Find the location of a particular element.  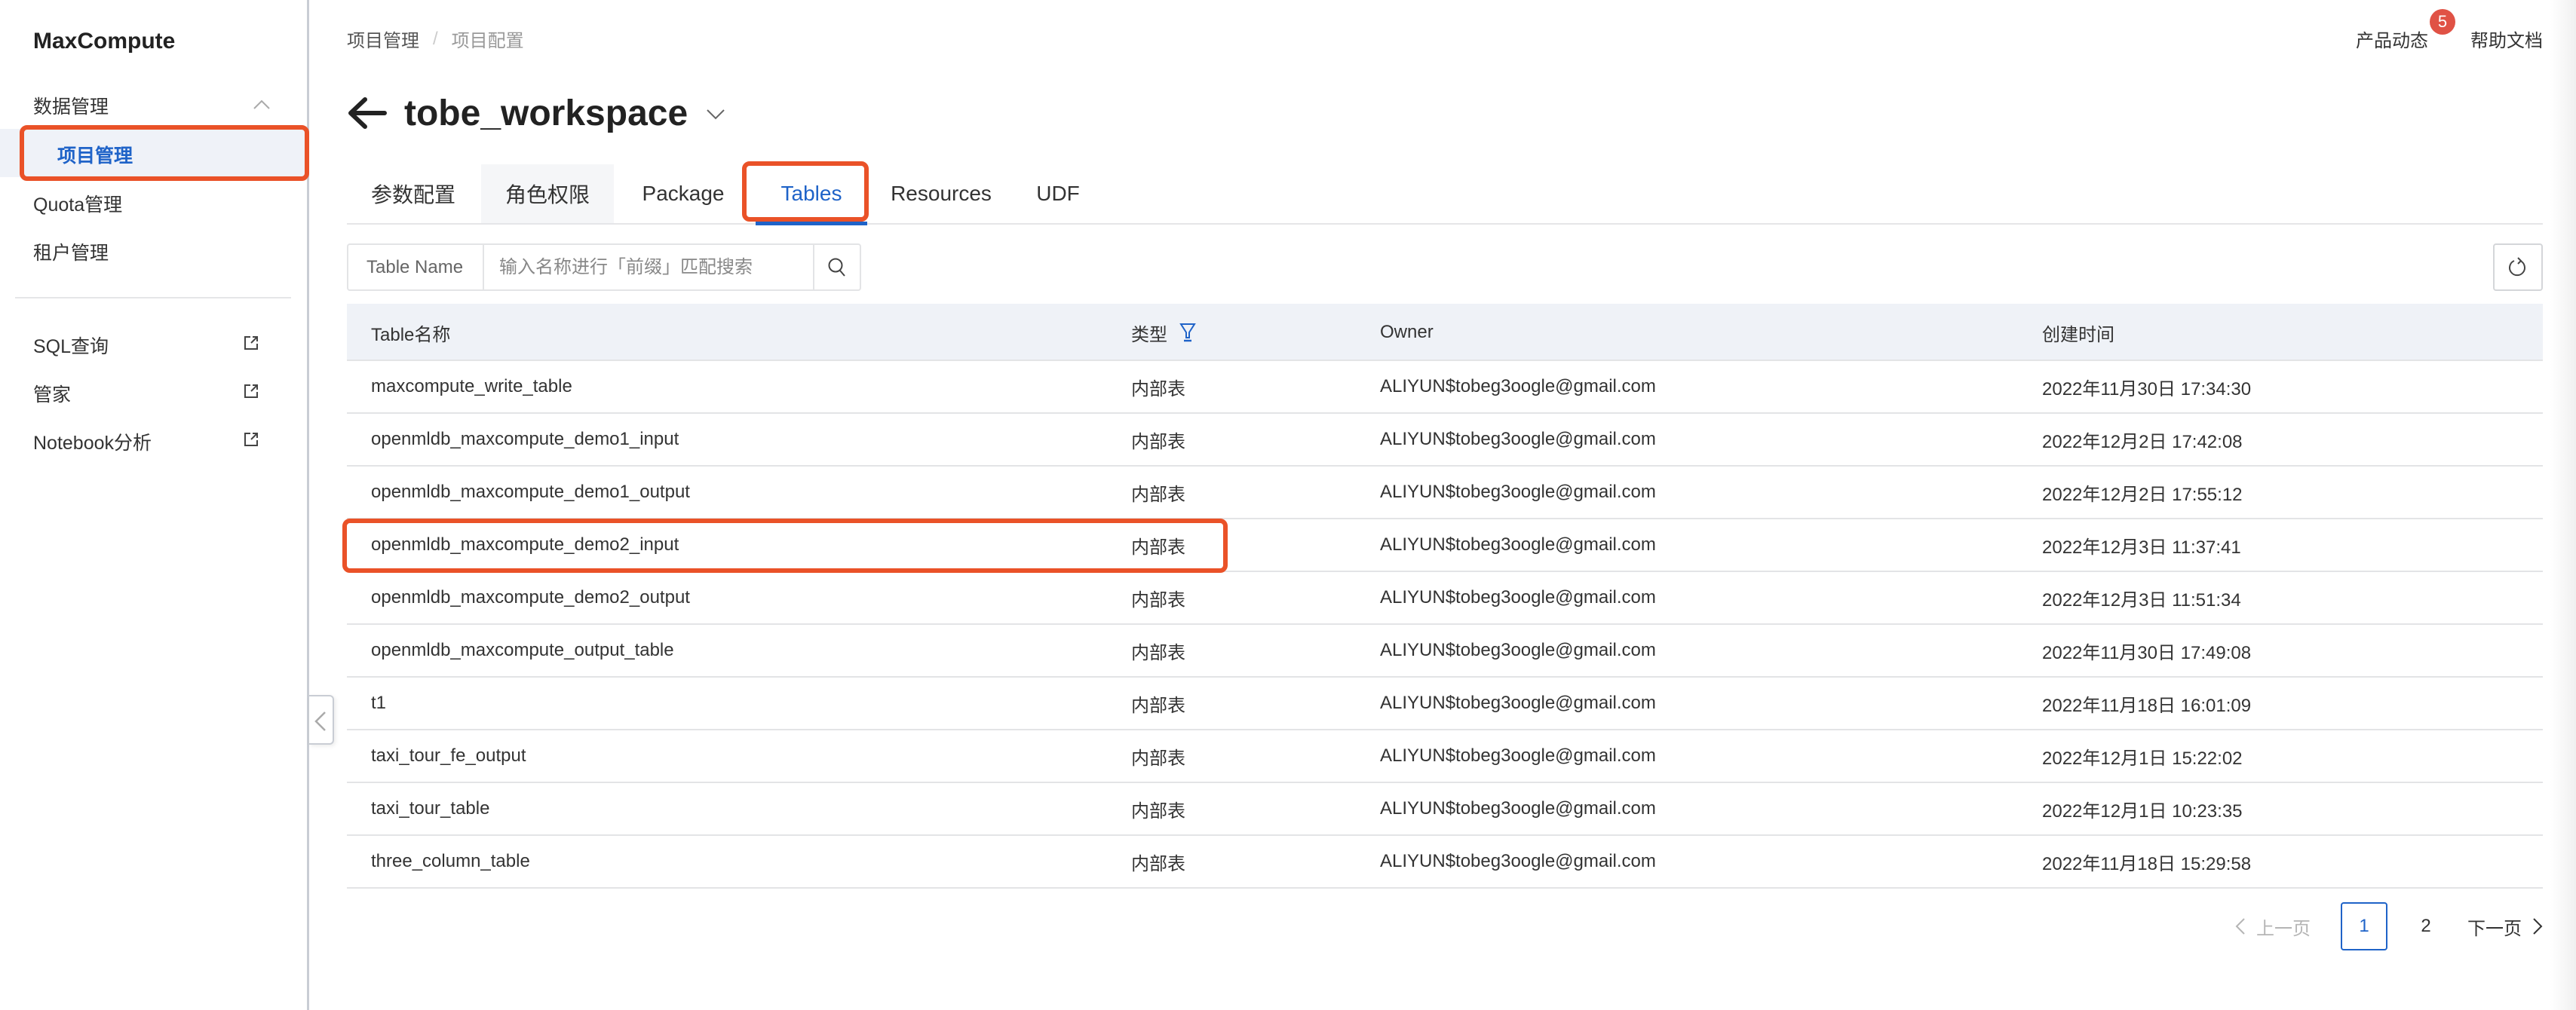

top-links: 产品动态 5 帮助文档 is located at coordinates (2449, 32).